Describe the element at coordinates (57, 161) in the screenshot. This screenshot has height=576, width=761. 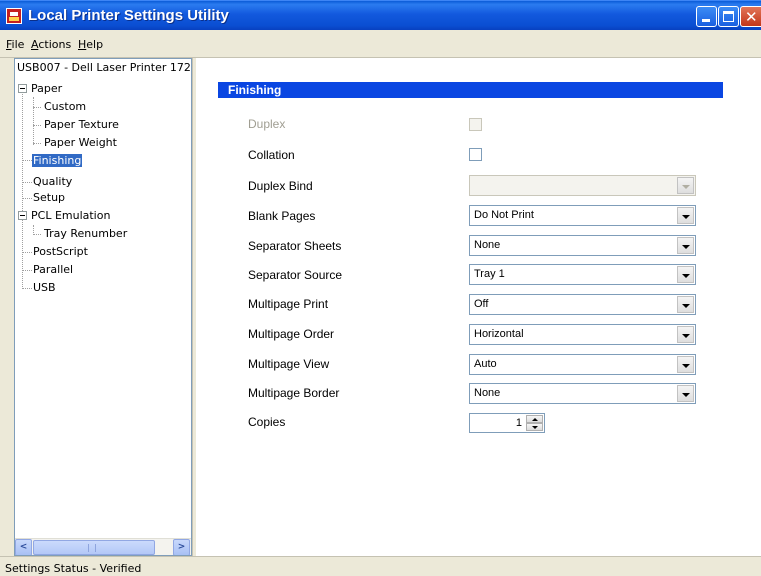
I see `tree-item-finishing: Finishing` at that location.